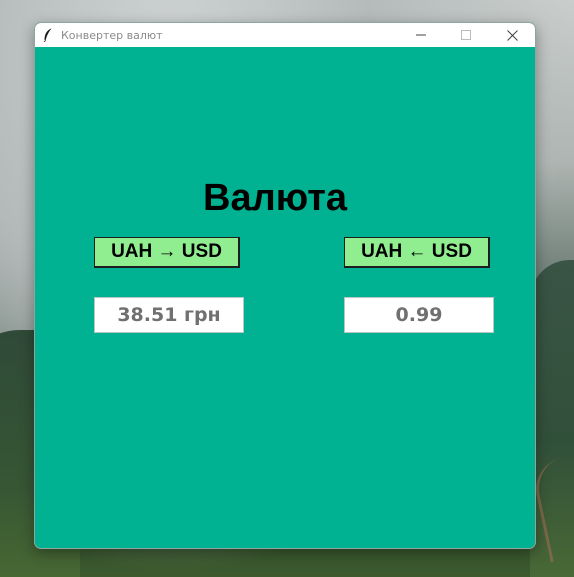  Describe the element at coordinates (48, 35) in the screenshot. I see `feather-icon` at that location.